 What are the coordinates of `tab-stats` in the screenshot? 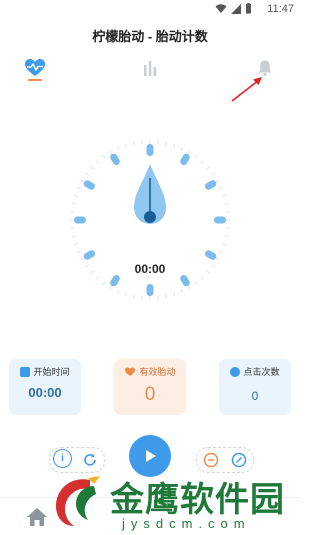 It's located at (150, 68).